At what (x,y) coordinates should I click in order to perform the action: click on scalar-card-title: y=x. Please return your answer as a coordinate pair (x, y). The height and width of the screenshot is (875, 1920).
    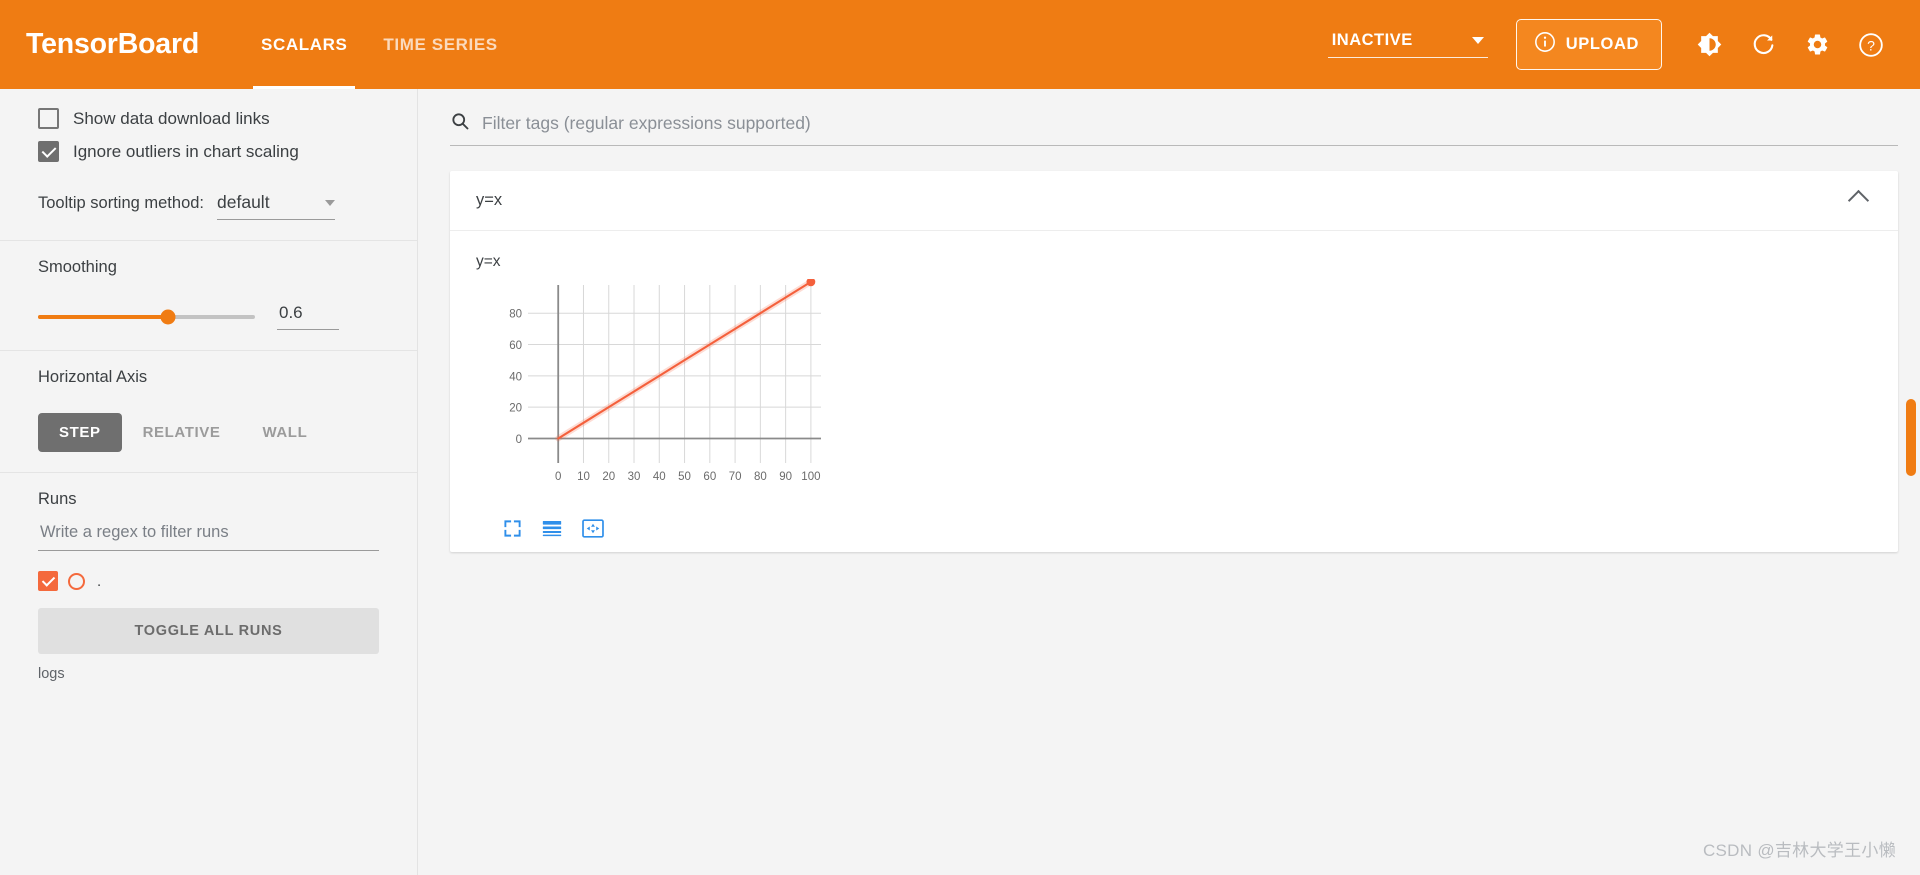
    Looking at the image, I should click on (489, 200).